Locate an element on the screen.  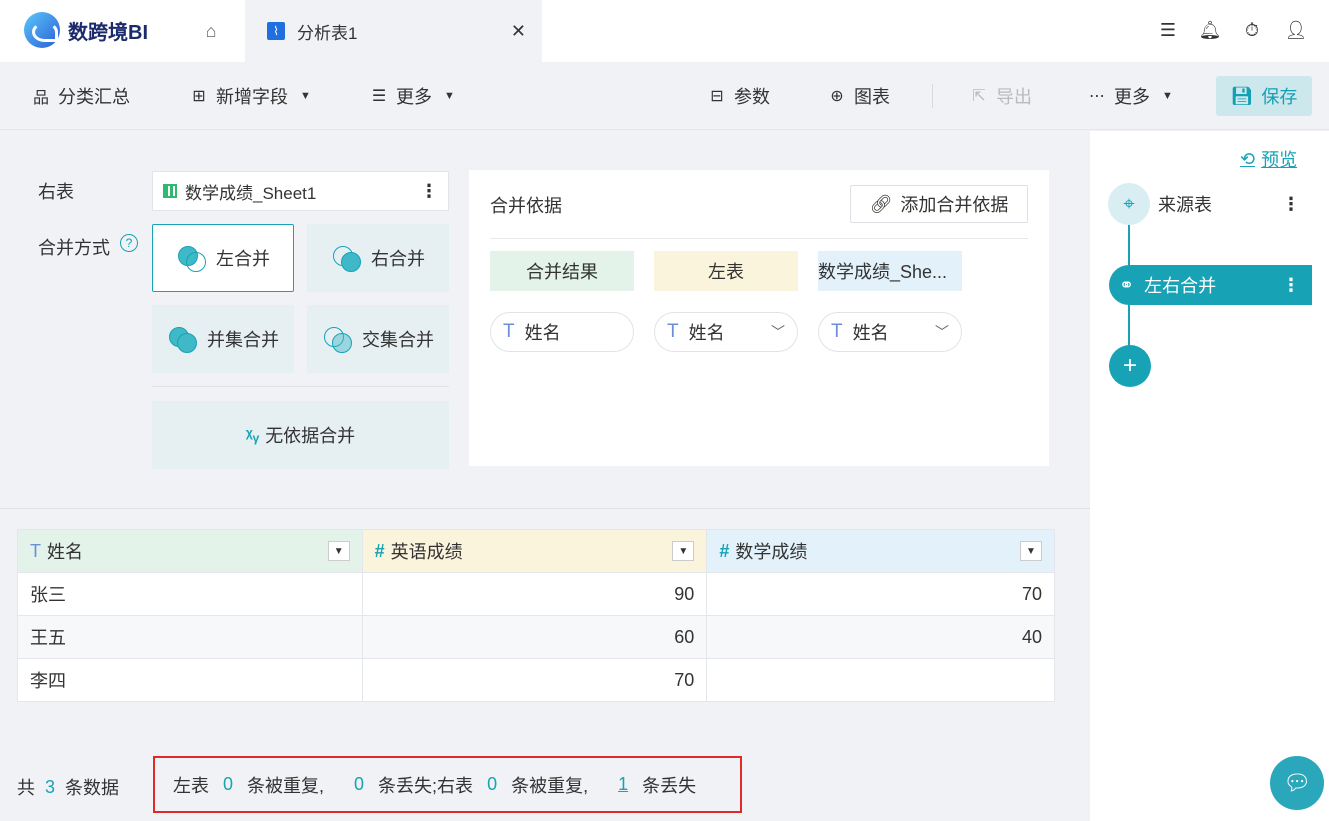
plus-icon: + is located at coordinates (1129, 365).